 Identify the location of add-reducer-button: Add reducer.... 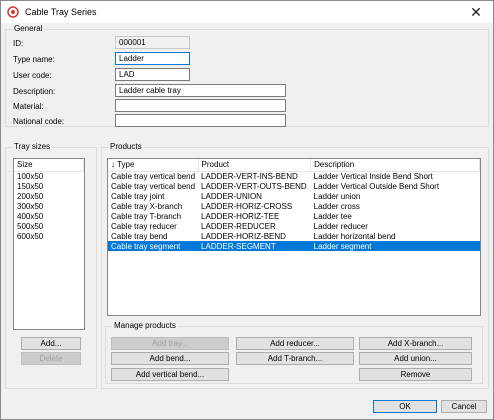
(295, 343).